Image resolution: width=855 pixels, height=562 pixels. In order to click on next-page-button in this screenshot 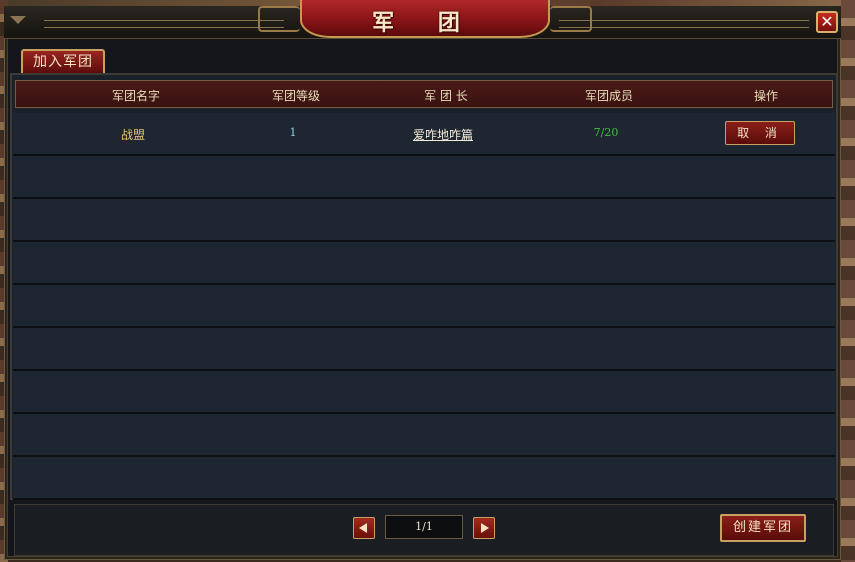, I will do `click(484, 528)`.